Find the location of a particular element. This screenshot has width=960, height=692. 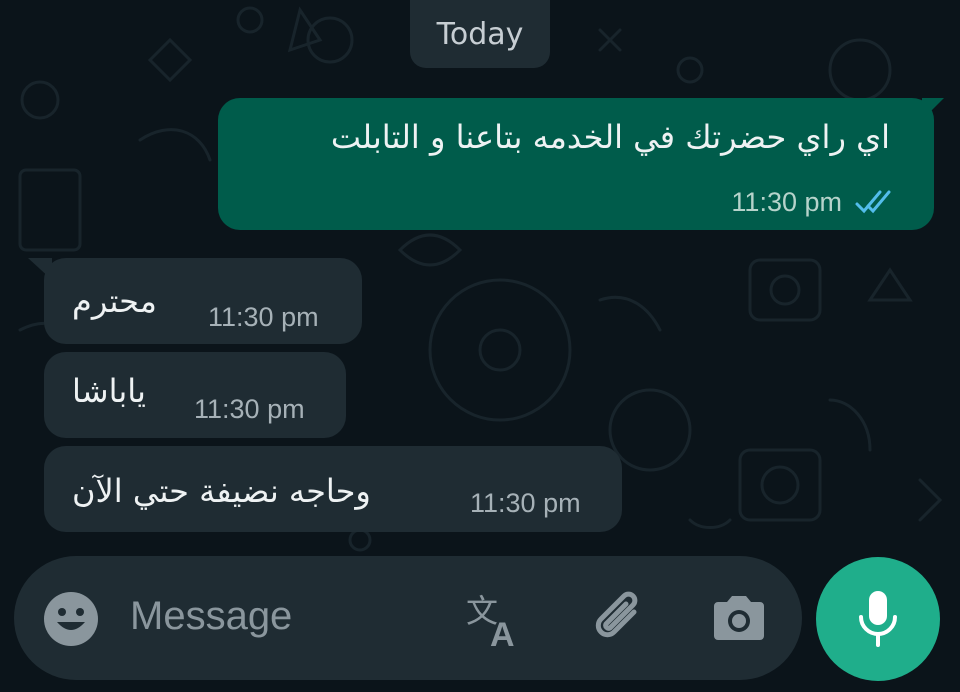

message-composer: Message 文 A is located at coordinates (408, 618).